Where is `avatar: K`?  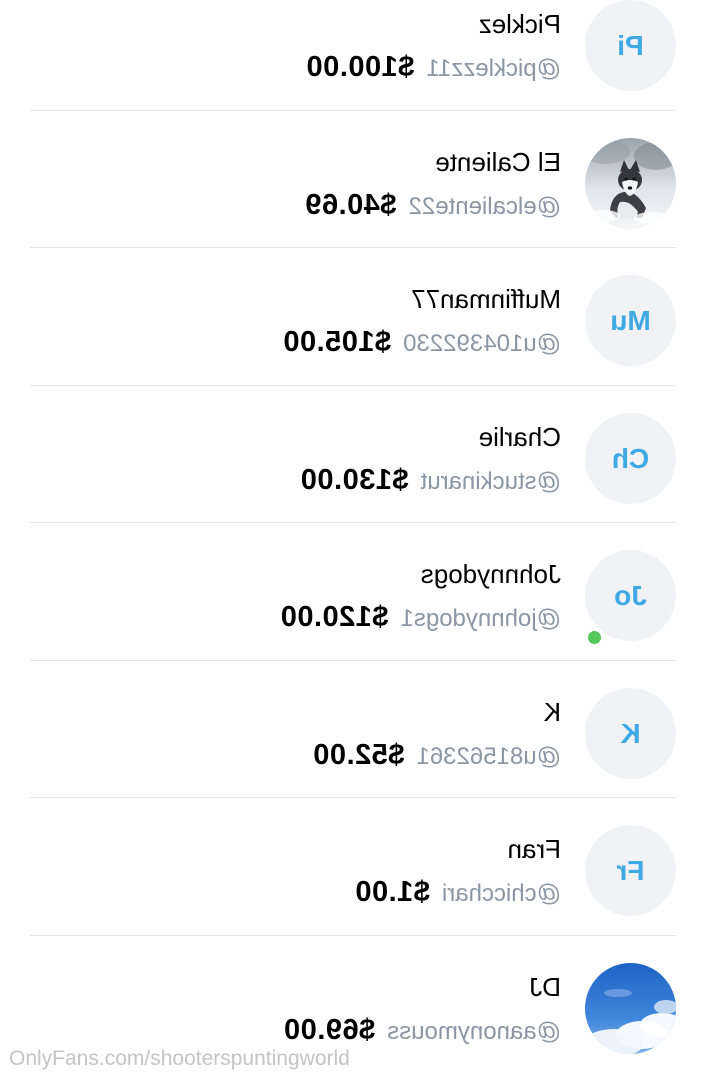 avatar: K is located at coordinates (630, 733).